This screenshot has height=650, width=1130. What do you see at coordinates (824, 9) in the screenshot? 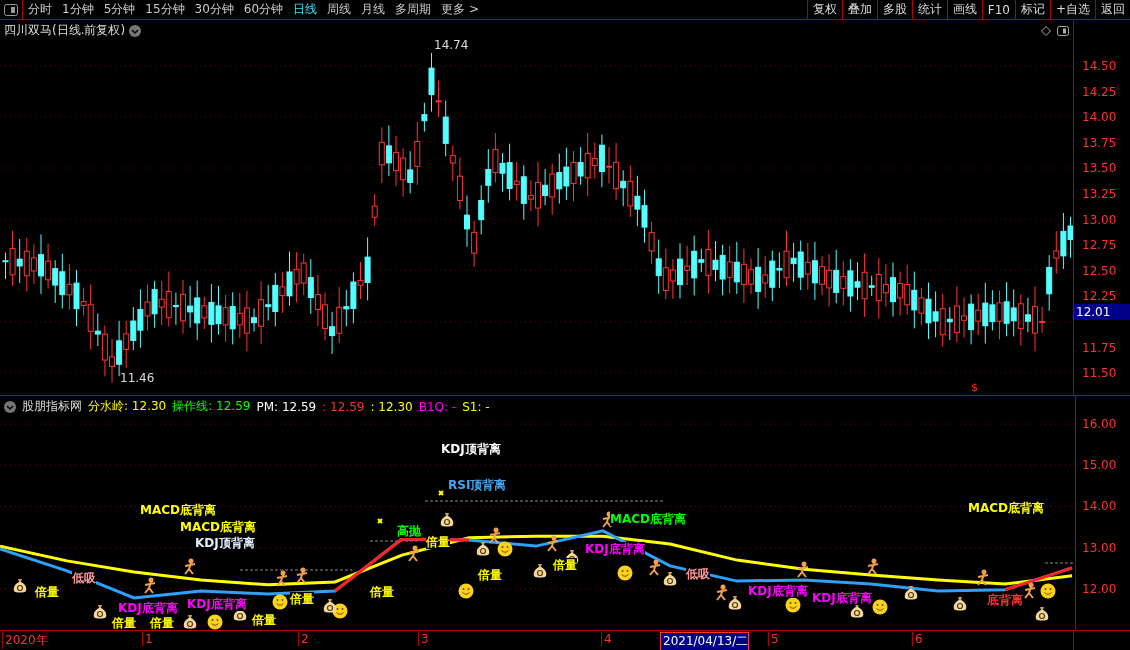
I see `toolbar-button: 复权` at bounding box center [824, 9].